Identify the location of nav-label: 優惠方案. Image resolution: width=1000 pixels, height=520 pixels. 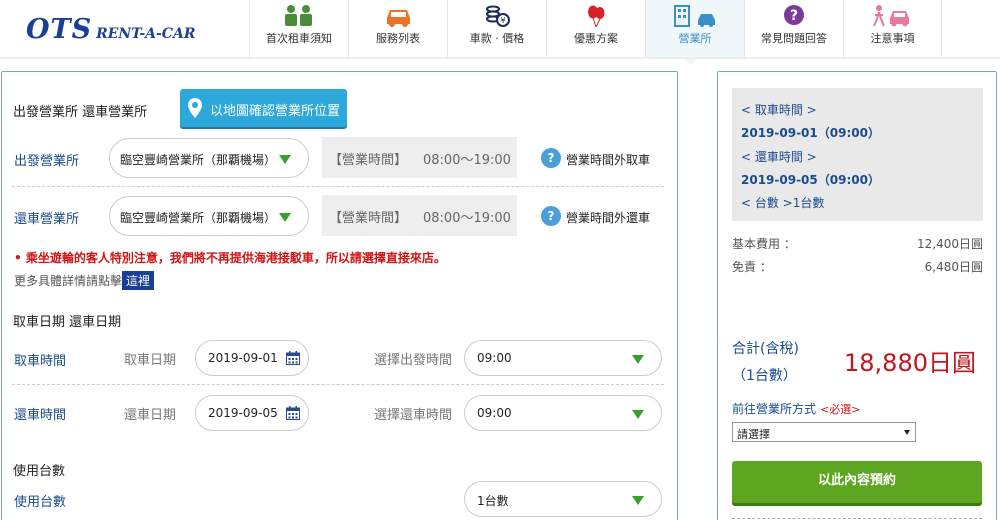
(596, 38).